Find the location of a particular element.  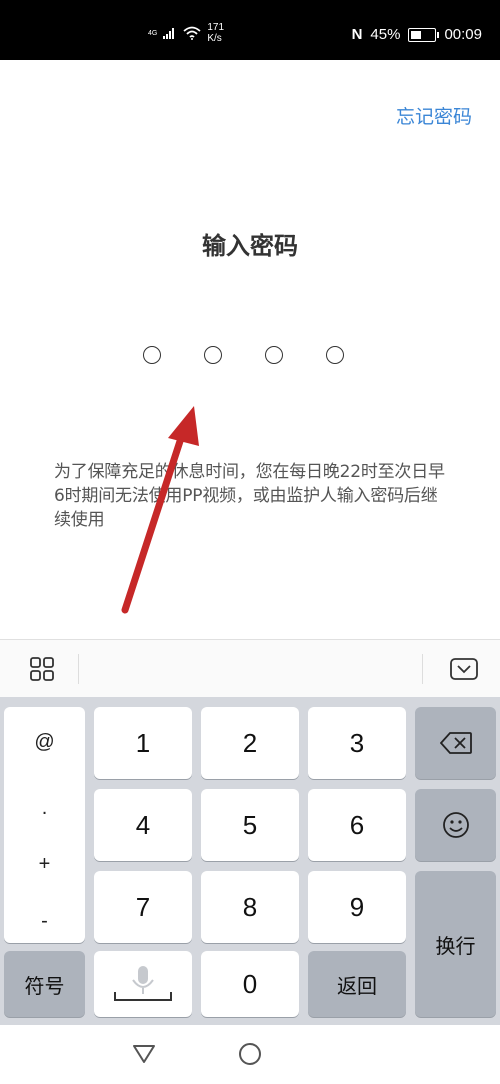

symbol-key-minus: - is located at coordinates (44, 921).